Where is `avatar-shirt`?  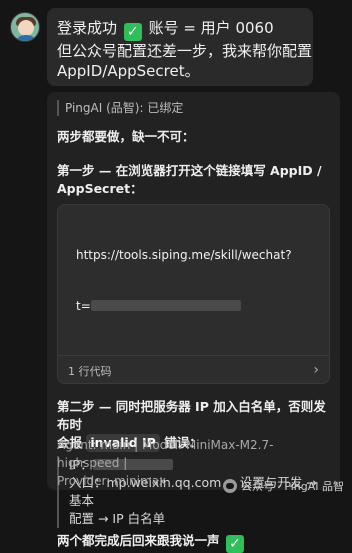 avatar-shirt is located at coordinates (26, 38).